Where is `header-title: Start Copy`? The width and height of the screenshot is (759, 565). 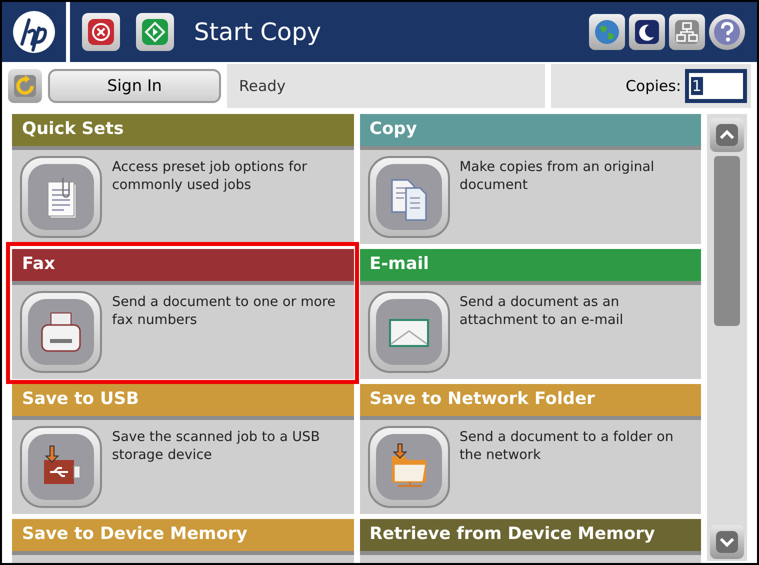 header-title: Start Copy is located at coordinates (258, 32).